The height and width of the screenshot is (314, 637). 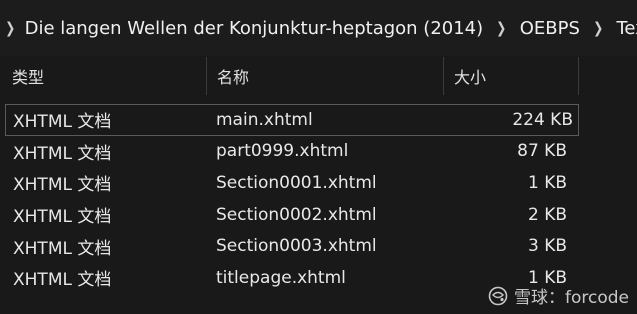 I want to click on file-size: 1 KB, so click(x=547, y=182).